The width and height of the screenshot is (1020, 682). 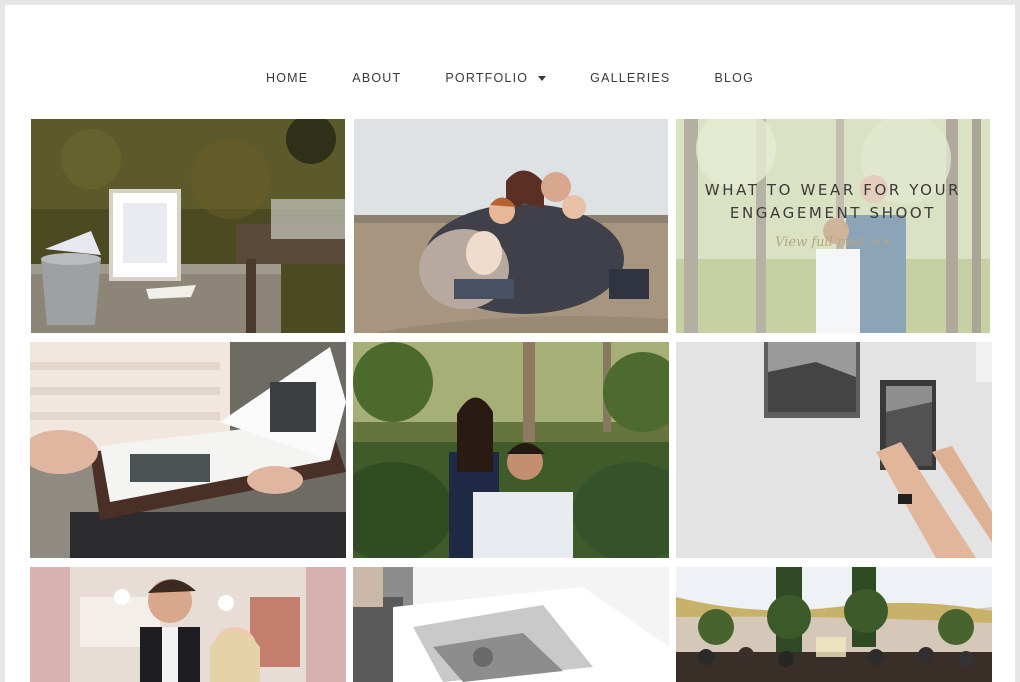 I want to click on couple-garden-image, so click(x=511, y=450).